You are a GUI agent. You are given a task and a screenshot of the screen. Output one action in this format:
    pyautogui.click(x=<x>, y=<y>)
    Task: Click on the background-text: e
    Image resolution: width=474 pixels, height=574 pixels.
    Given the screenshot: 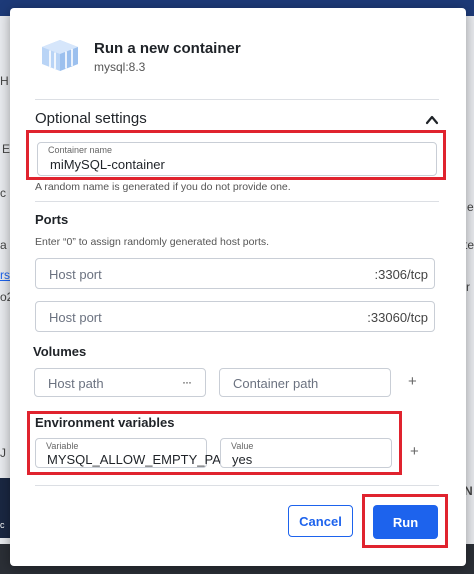 What is the action you would take?
    pyautogui.click(x=470, y=207)
    